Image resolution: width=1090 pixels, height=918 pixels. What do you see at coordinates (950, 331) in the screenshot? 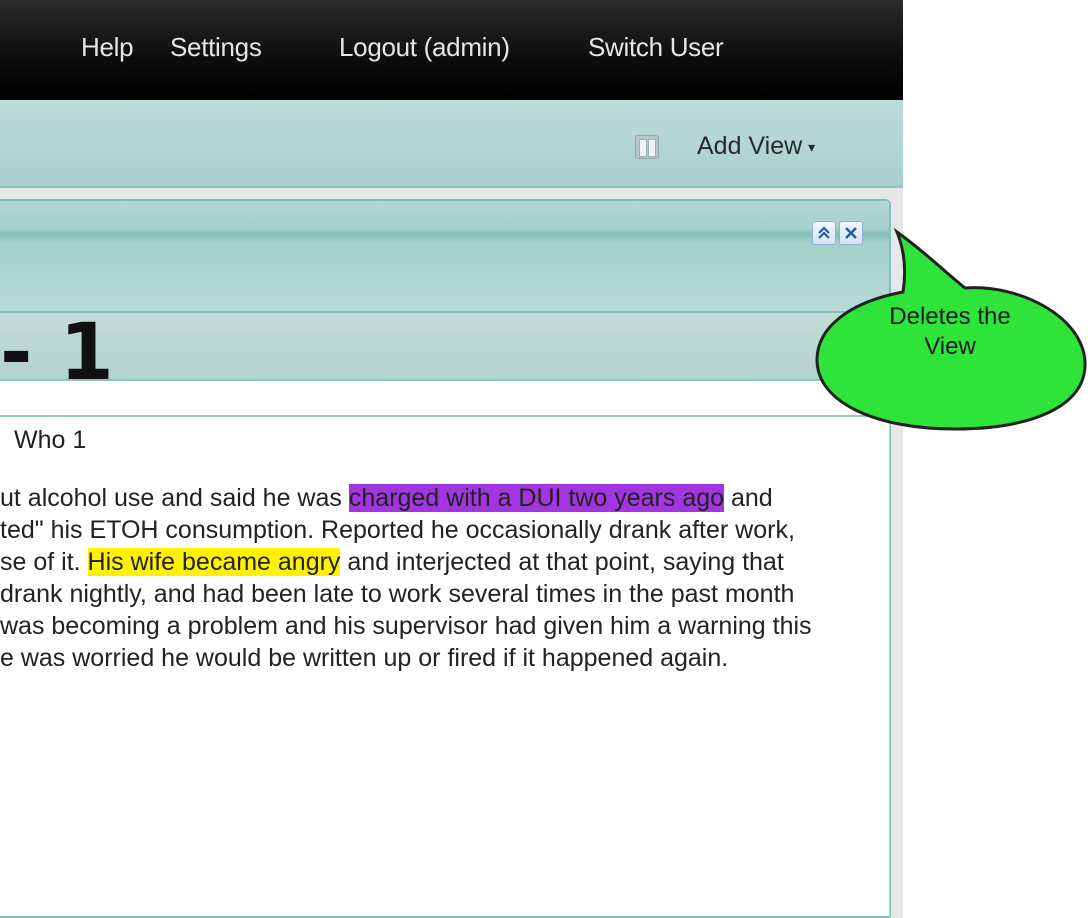
I see `callout-text: Deletes the View` at bounding box center [950, 331].